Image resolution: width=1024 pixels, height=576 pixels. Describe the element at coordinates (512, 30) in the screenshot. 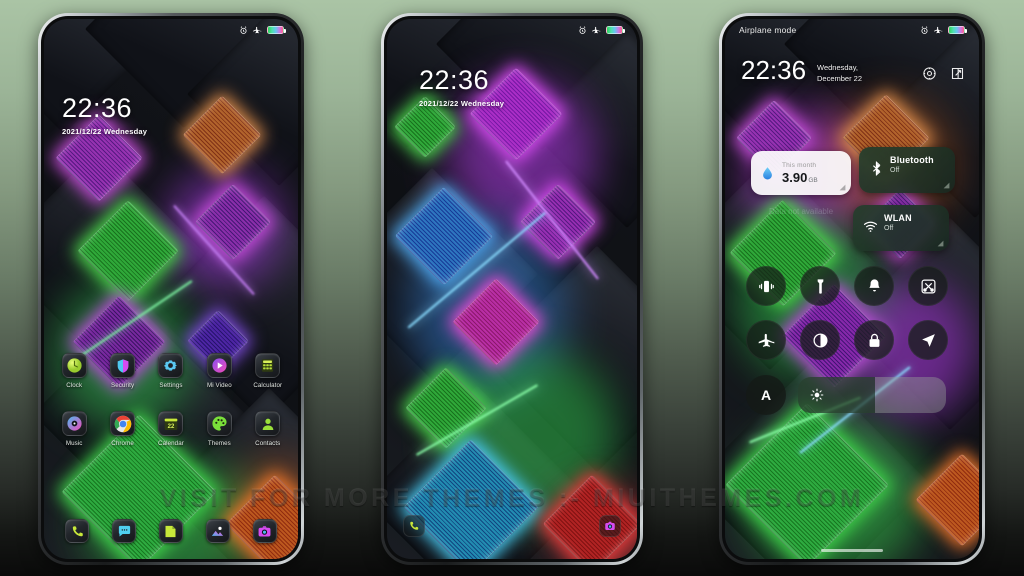

I see `phone-2-status-bar` at that location.